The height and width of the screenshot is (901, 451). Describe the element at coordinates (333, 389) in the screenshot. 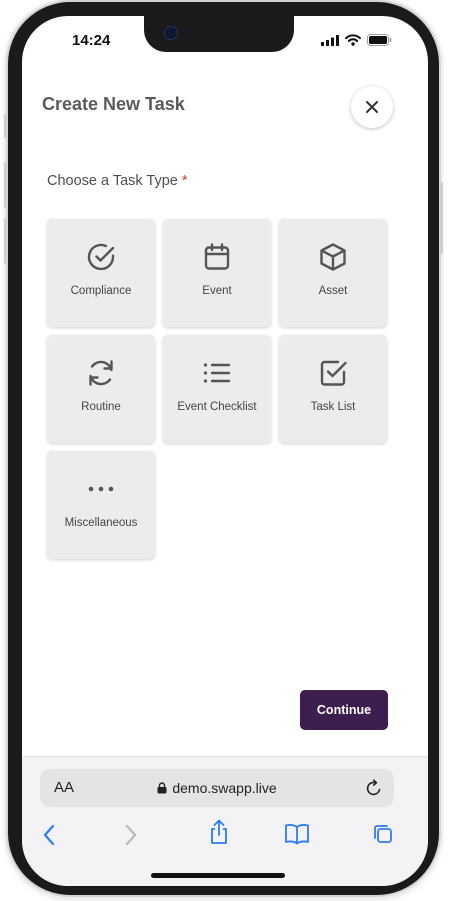

I see `task-type-task-list: Task List` at that location.